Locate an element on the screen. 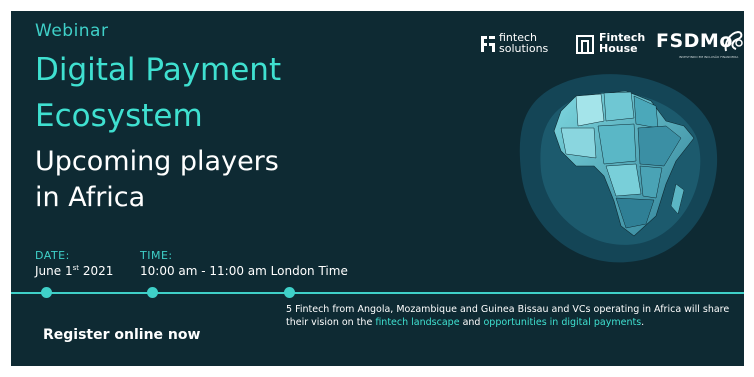 This screenshot has height=377, width=754. timeline-line is located at coordinates (377, 293).